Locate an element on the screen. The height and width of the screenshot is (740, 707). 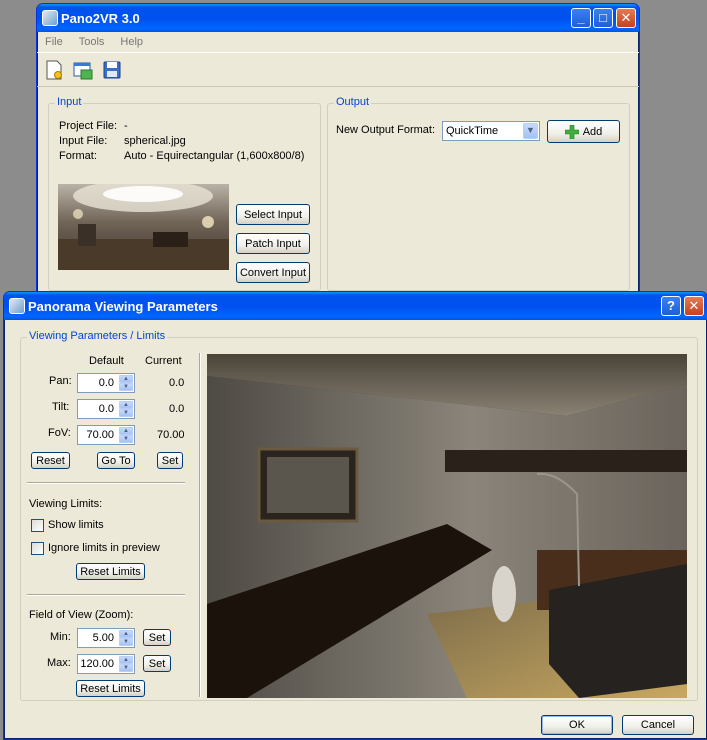
new-output-format-label: New Output Format: is located at coordinates (386, 130).